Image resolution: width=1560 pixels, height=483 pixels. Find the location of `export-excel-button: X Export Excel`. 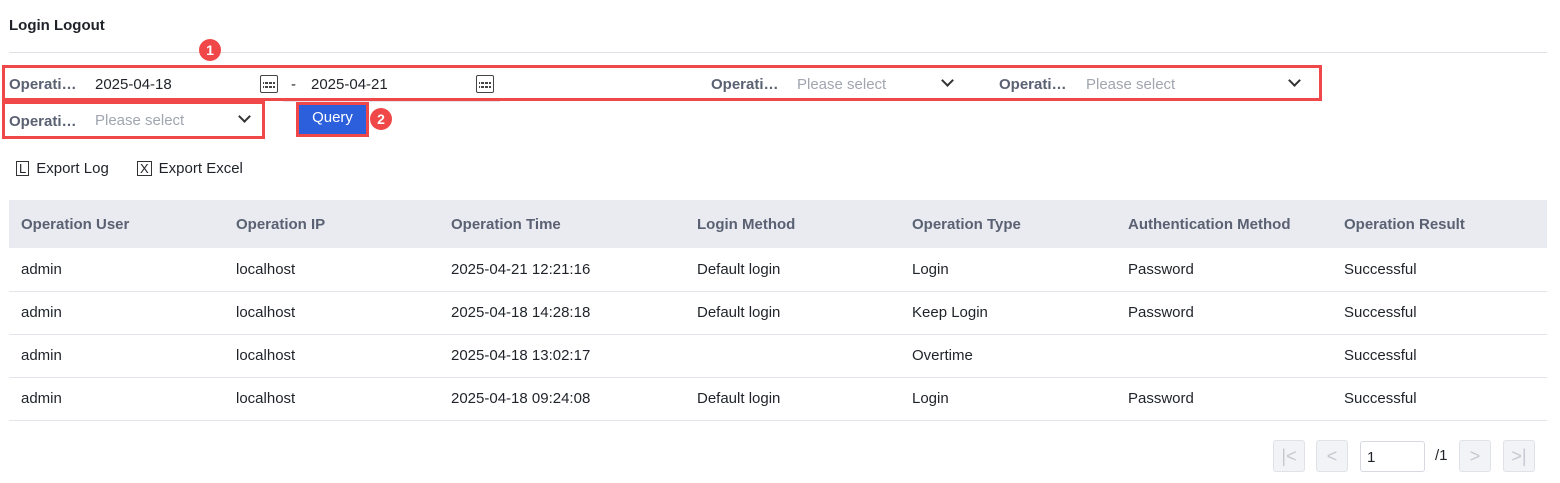

export-excel-button: X Export Excel is located at coordinates (190, 168).